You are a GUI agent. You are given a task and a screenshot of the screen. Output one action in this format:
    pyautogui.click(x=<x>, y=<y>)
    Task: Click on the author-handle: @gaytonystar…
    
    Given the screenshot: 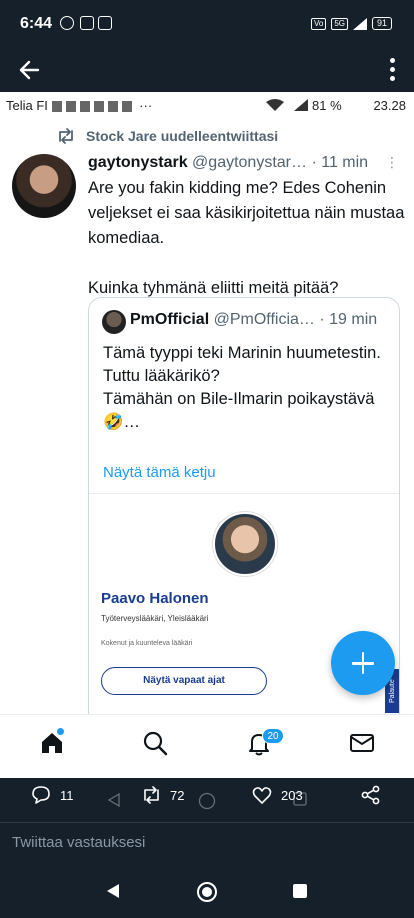 What is the action you would take?
    pyautogui.click(x=249, y=162)
    